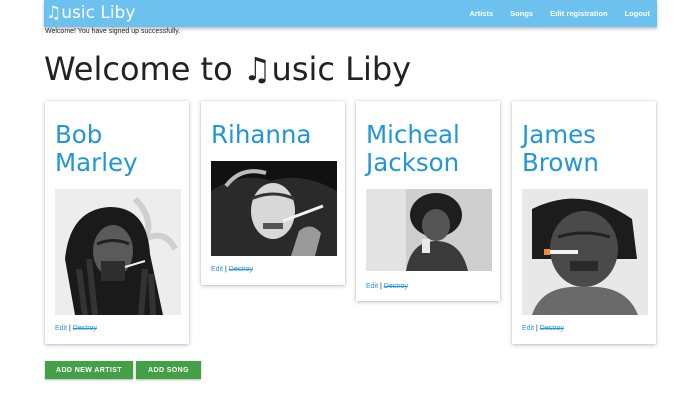 The image size is (700, 420). What do you see at coordinates (168, 370) in the screenshot?
I see `add-song-button: ADD SONG` at bounding box center [168, 370].